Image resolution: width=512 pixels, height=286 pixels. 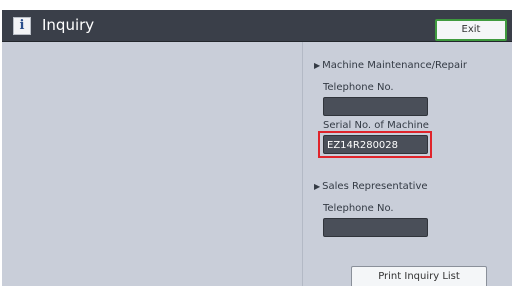 I want to click on sales-telephone-field, so click(x=375, y=227).